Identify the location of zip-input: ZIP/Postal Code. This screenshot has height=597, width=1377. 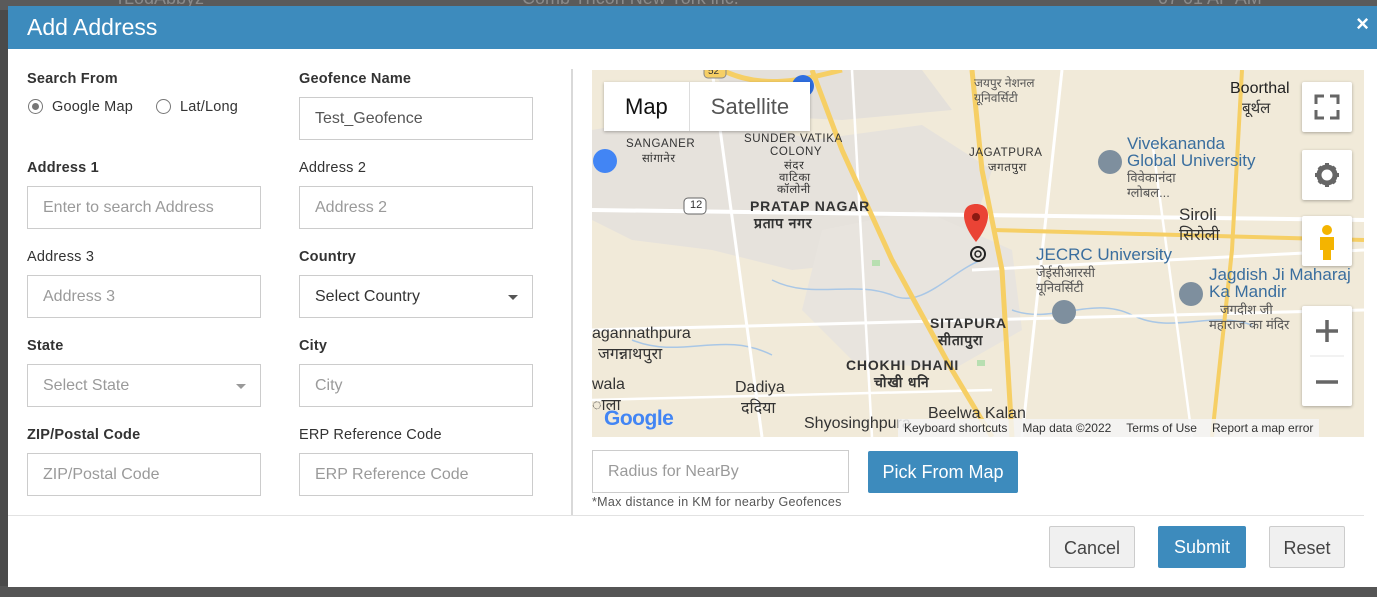
(144, 474).